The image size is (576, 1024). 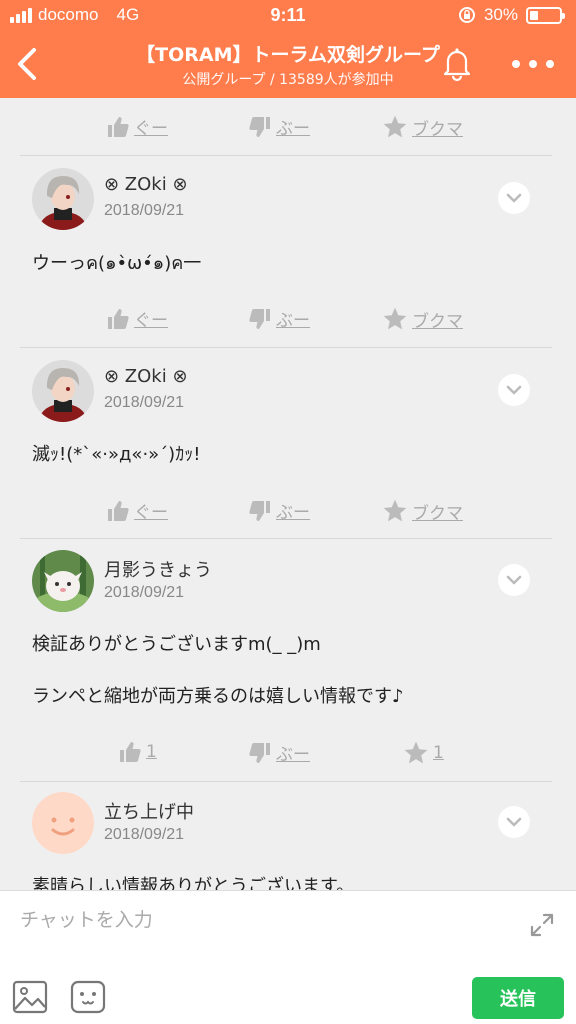 What do you see at coordinates (457, 63) in the screenshot?
I see `bell-icon` at bounding box center [457, 63].